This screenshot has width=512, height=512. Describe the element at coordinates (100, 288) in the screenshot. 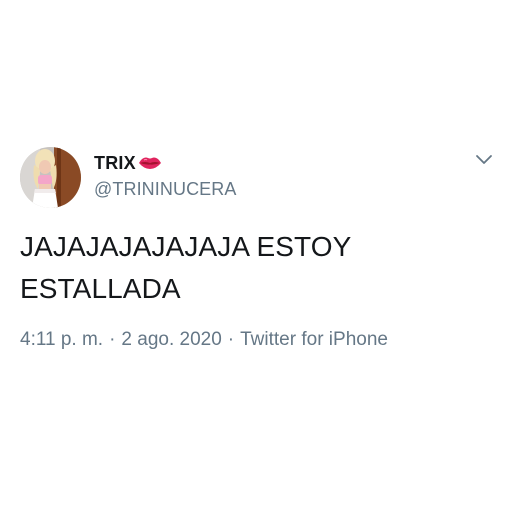

I see `tweet-text-line: ESTALLADA` at that location.